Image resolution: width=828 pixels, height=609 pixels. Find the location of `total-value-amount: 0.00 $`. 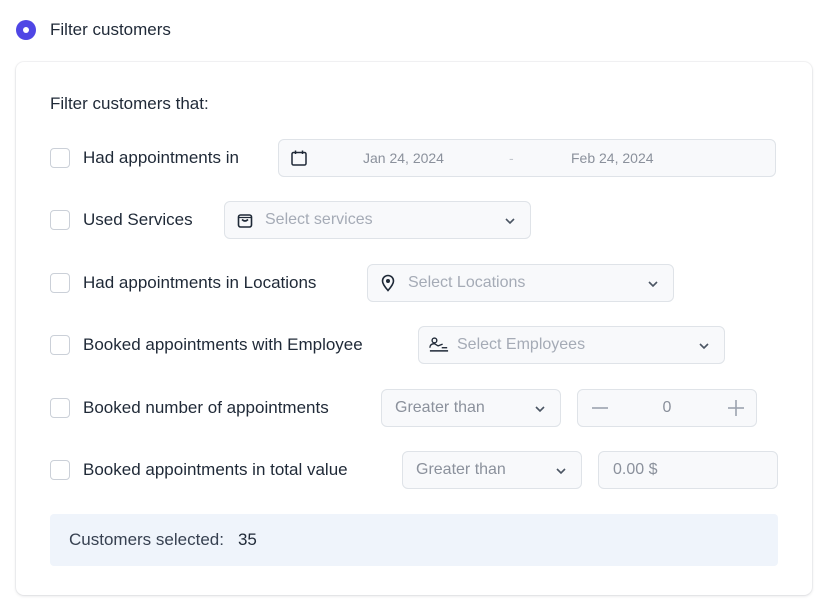

total-value-amount: 0.00 $ is located at coordinates (635, 469).